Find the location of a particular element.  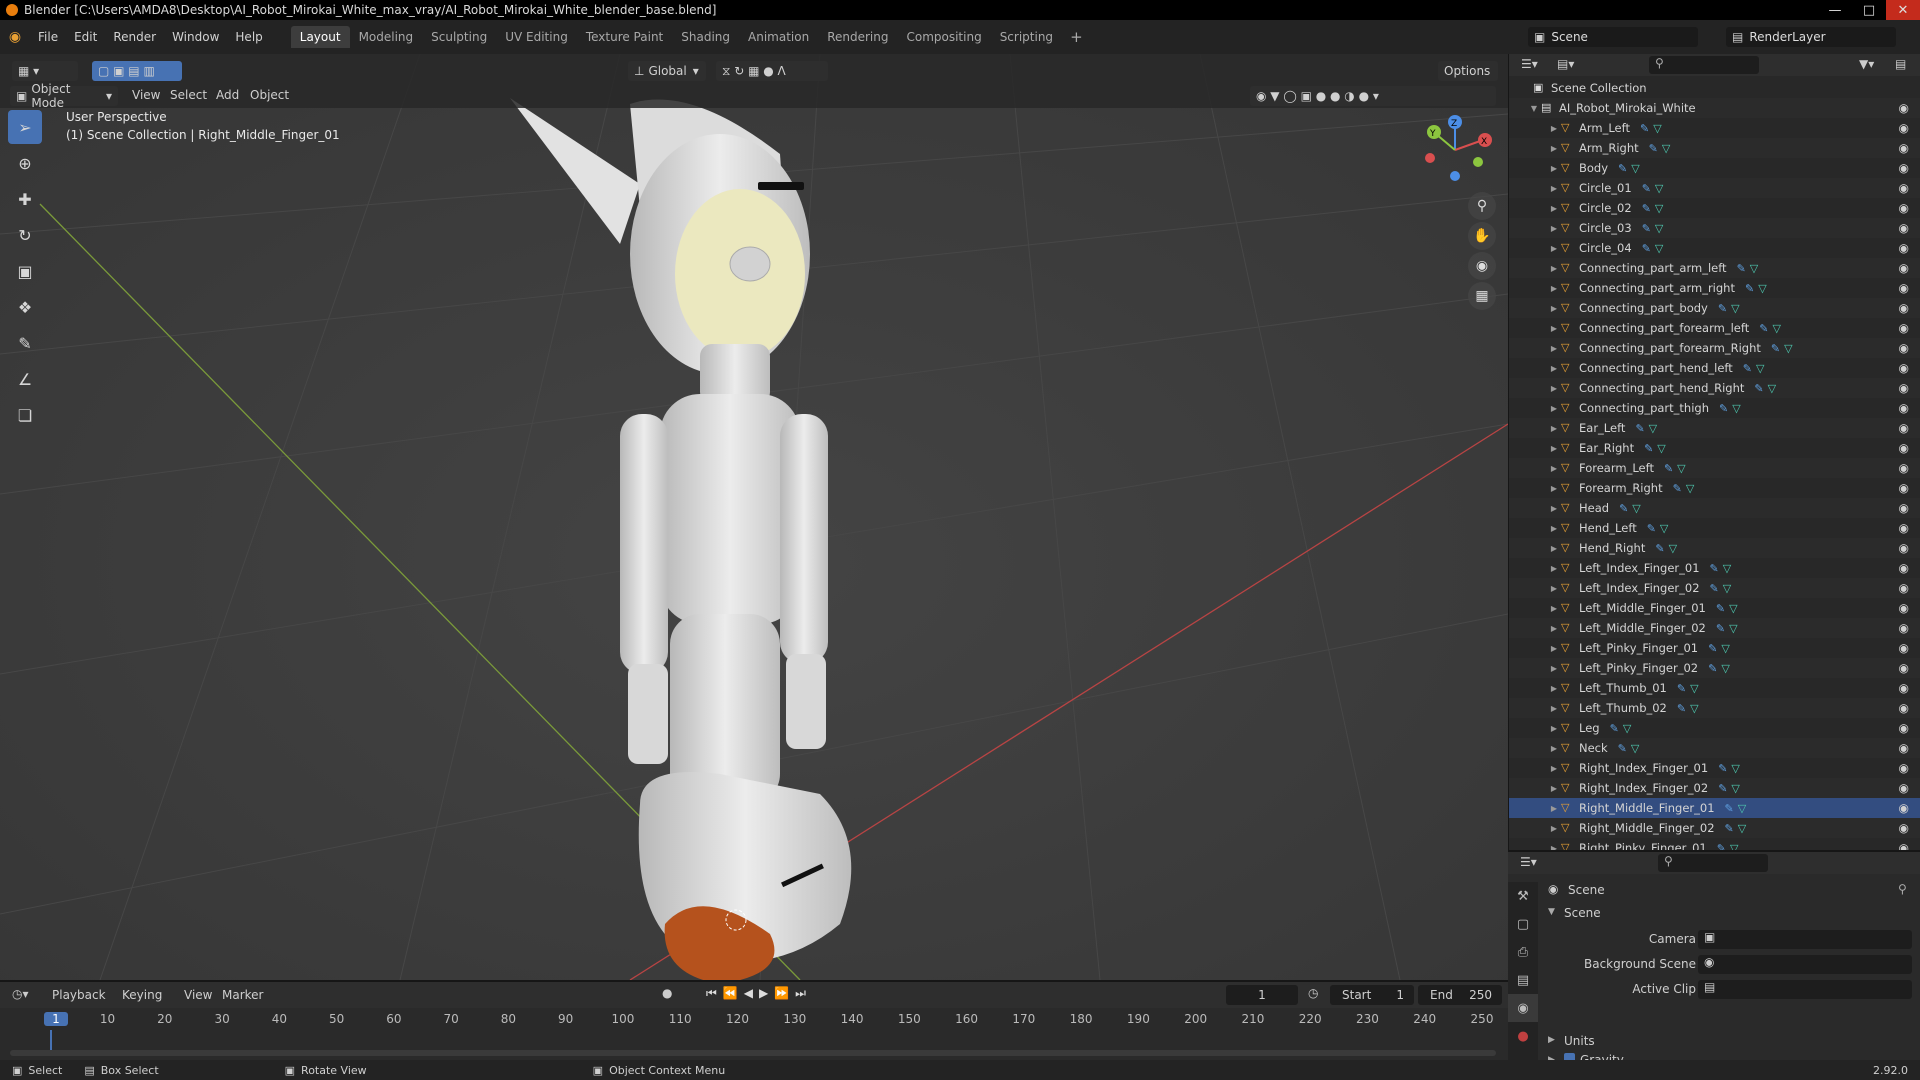

select-tool-icon: ➢ is located at coordinates (25, 127).